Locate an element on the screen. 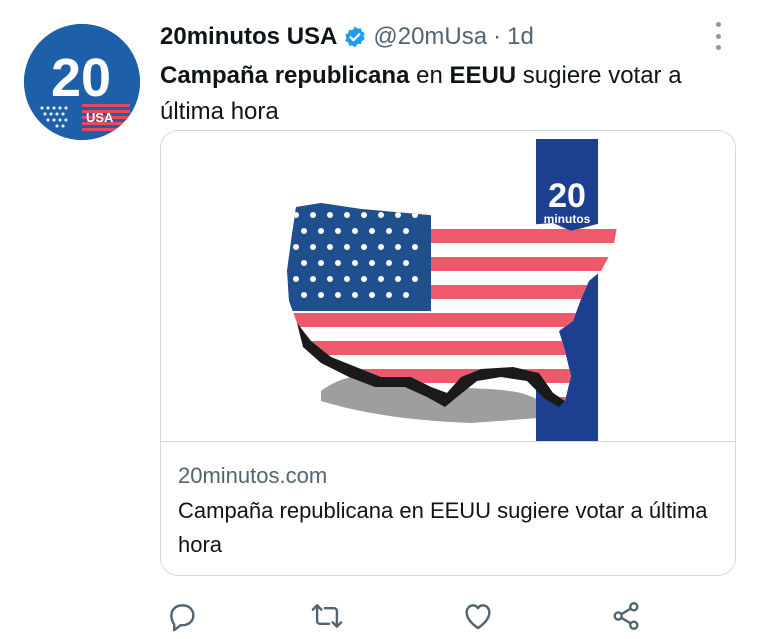 The image size is (760, 639). retweet-icon is located at coordinates (327, 616).